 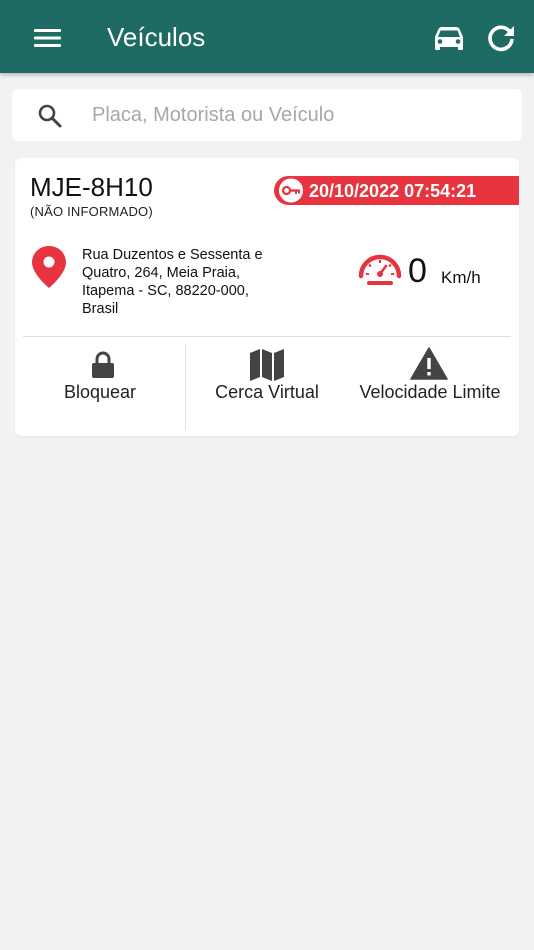 What do you see at coordinates (501, 38) in the screenshot?
I see `refresh-icon` at bounding box center [501, 38].